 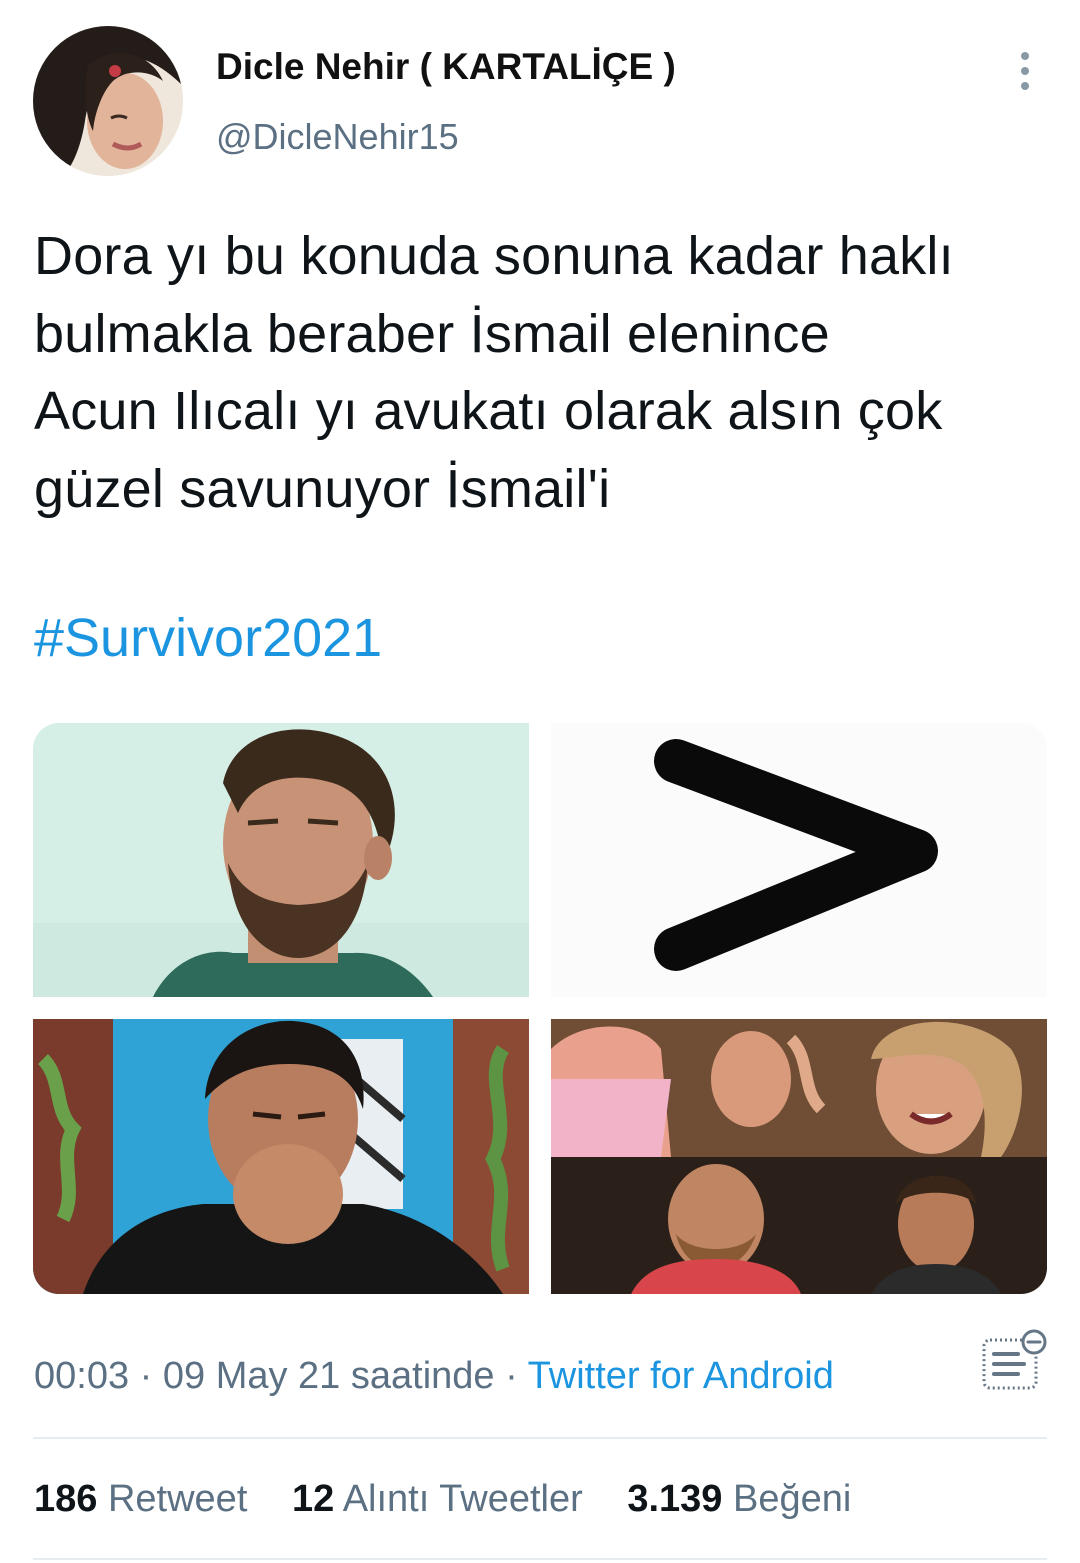 I want to click on quotes-stat: 12 Alıntı Tweetler, so click(x=437, y=1499).